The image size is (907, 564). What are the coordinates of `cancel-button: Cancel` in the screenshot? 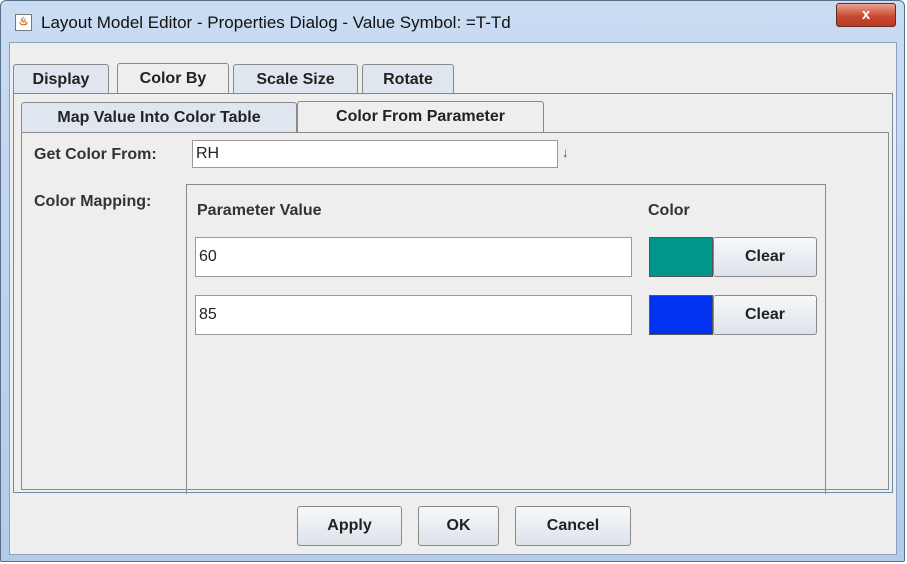 It's located at (573, 526).